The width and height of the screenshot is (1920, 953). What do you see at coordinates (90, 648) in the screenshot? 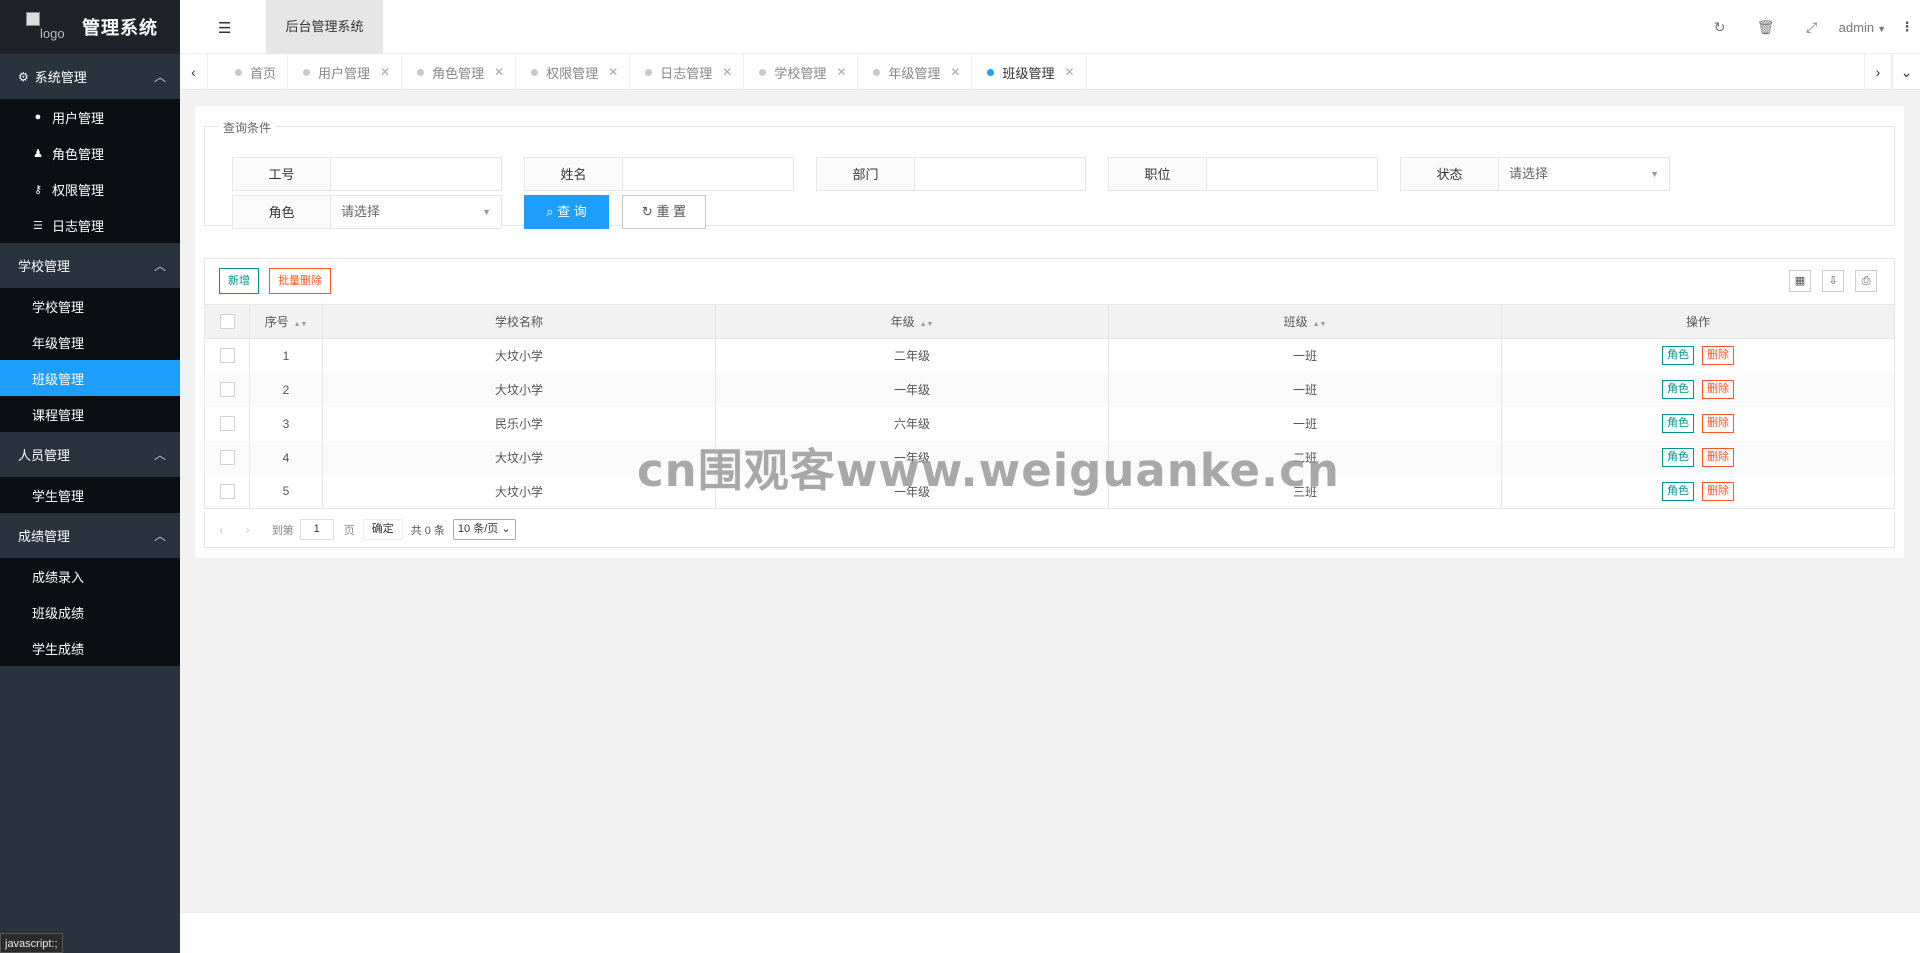
I see `sidebar-item-student-scores: 学生成绩` at bounding box center [90, 648].